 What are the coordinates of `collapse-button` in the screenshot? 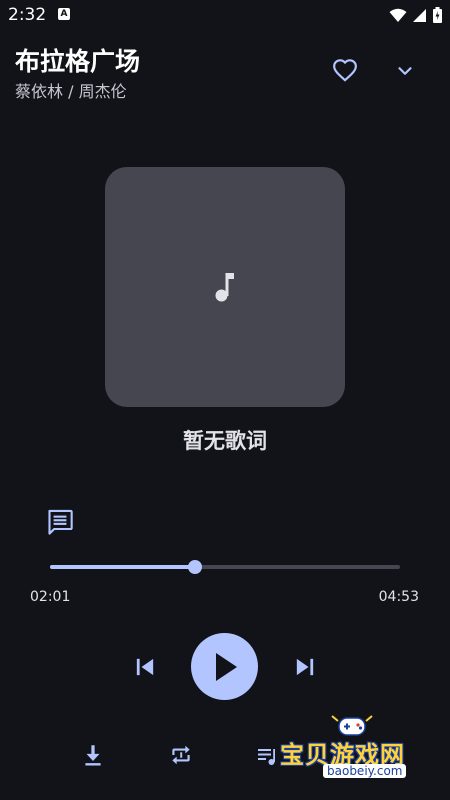 It's located at (405, 71).